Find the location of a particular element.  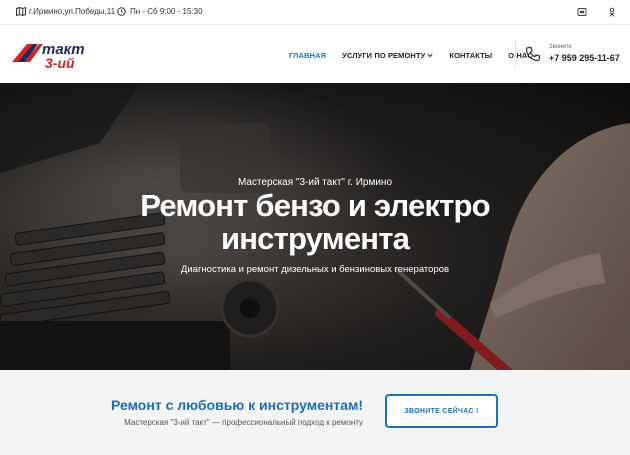

header-phone: Звоните +7 959 295-11-67 is located at coordinates (570, 54).